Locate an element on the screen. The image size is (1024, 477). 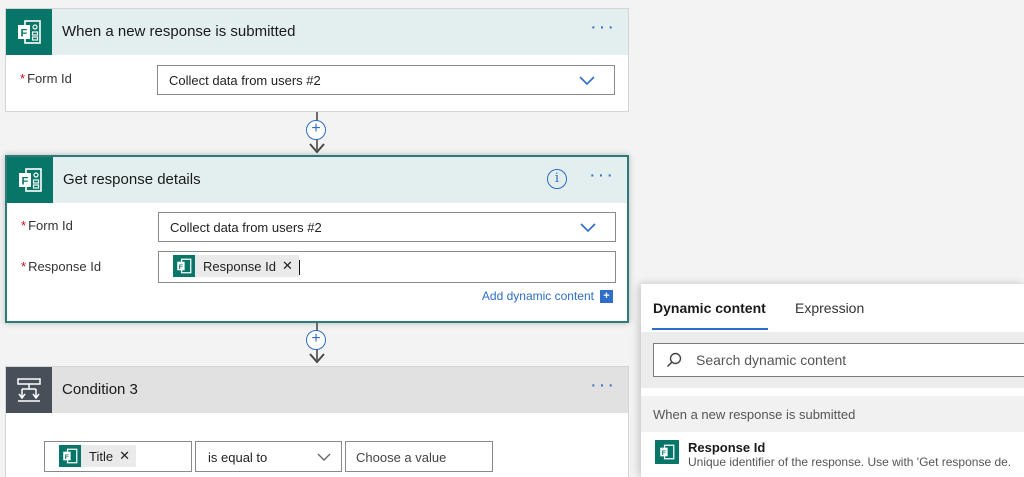
title-token: F Title ✕ is located at coordinates (97, 456).